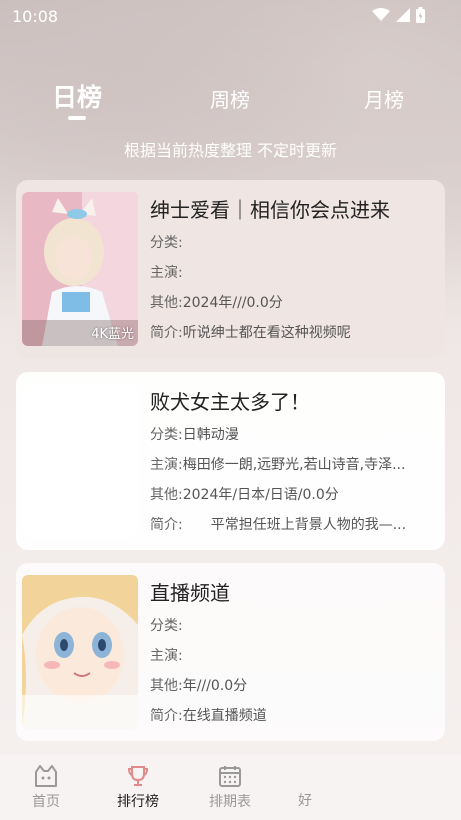 The height and width of the screenshot is (820, 461). Describe the element at coordinates (230, 802) in the screenshot. I see `nav-schedule-label: 排期表` at that location.